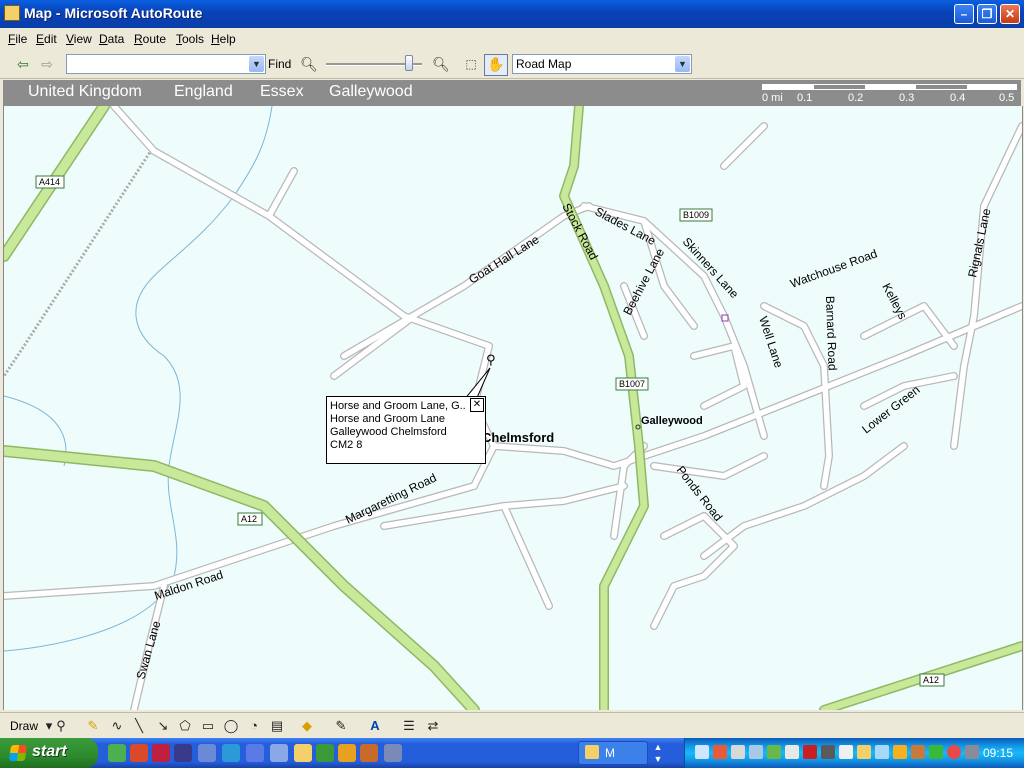 The width and height of the screenshot is (1024, 768). I want to click on maximize-button: ❐, so click(987, 14).